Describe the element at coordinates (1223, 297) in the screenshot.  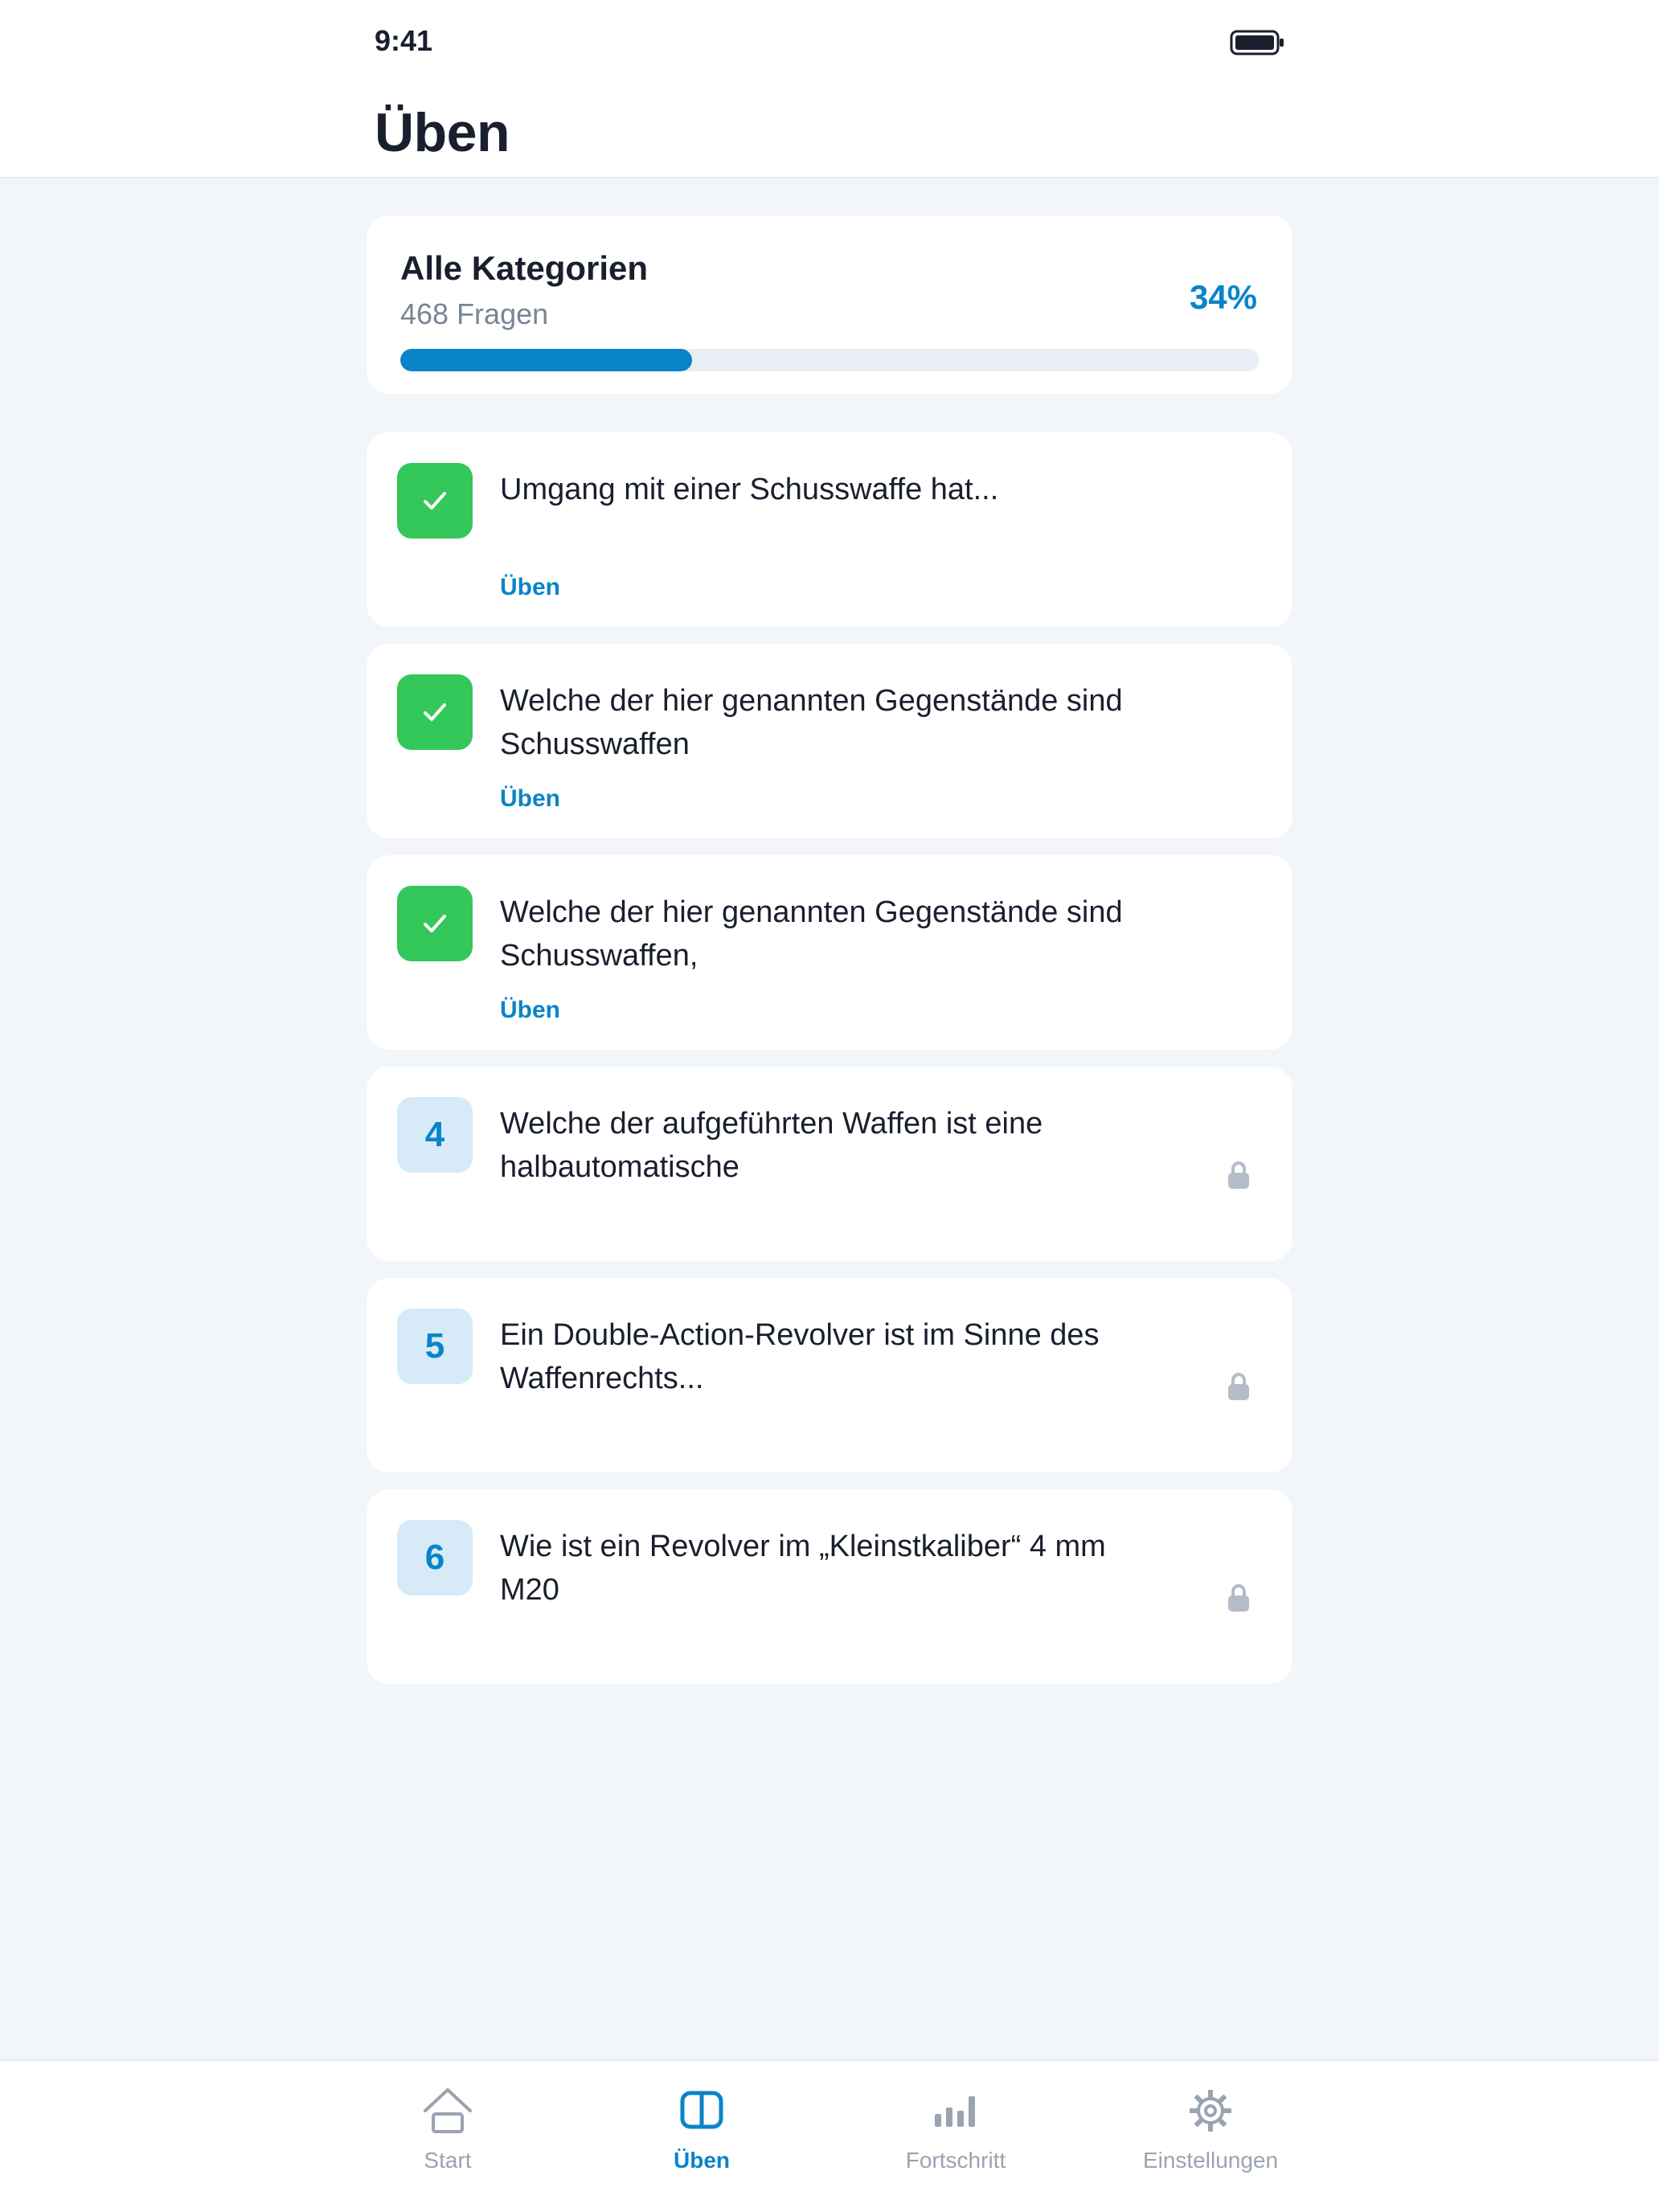
I see `summary-percent: 34%` at that location.